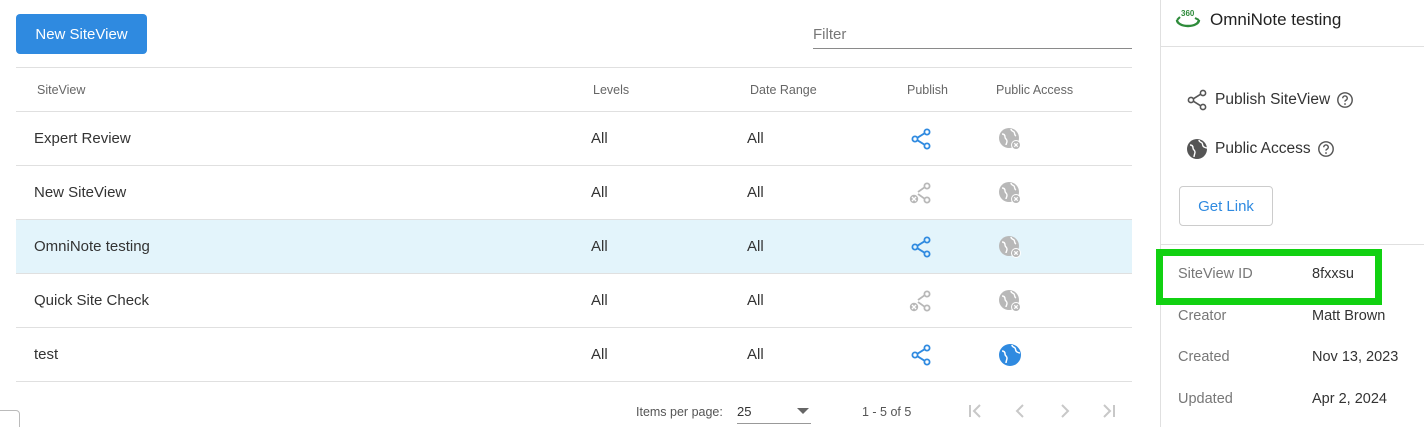 This screenshot has width=1424, height=427. Describe the element at coordinates (1276, 19) in the screenshot. I see `detail-title: OmniNote testing` at that location.